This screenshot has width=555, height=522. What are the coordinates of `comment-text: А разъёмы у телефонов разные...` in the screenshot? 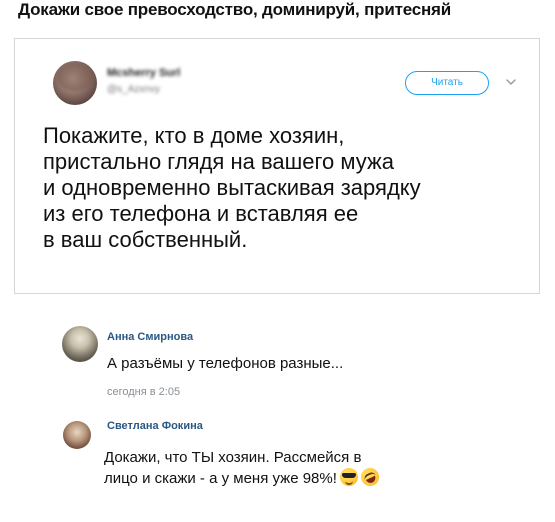 It's located at (225, 363).